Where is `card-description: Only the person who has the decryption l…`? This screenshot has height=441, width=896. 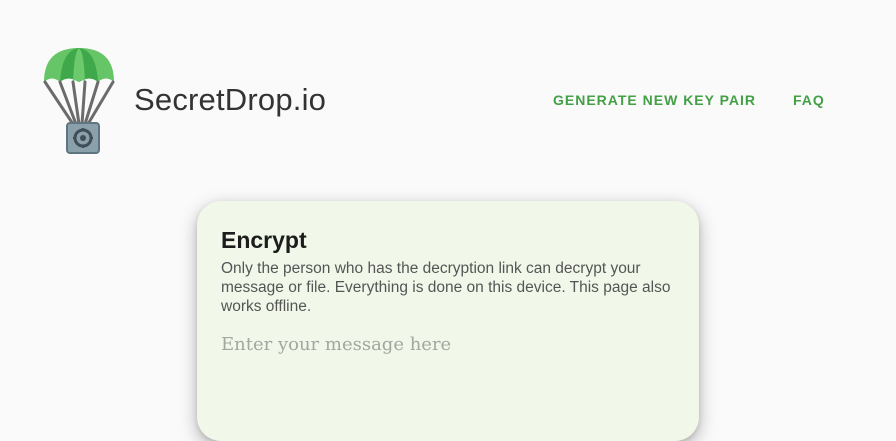 card-description: Only the person who has the decryption l… is located at coordinates (446, 287).